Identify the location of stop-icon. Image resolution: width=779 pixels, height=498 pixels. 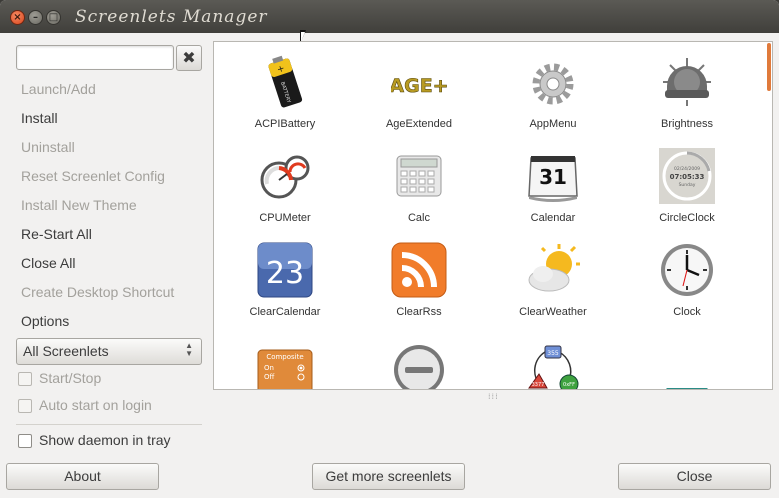
(419, 367).